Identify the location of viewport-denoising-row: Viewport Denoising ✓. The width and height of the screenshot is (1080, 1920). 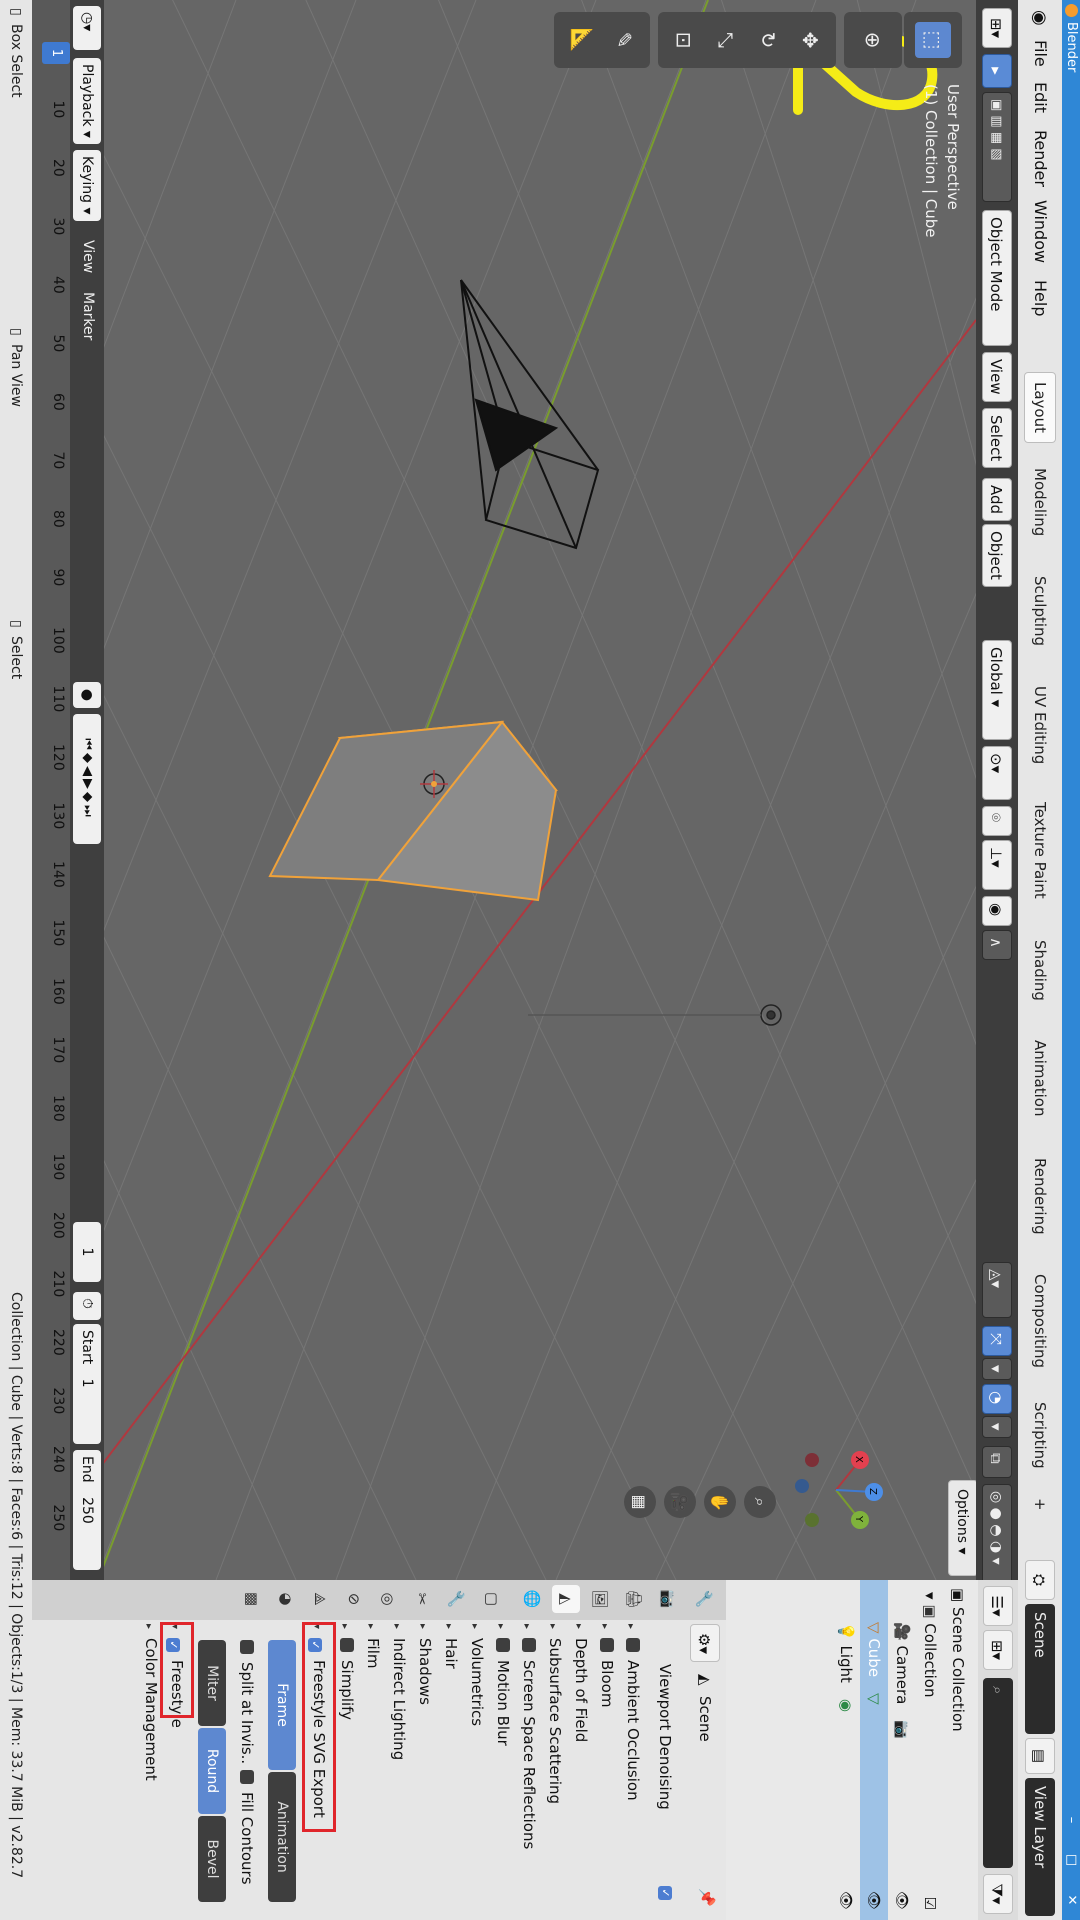
(665, 1769).